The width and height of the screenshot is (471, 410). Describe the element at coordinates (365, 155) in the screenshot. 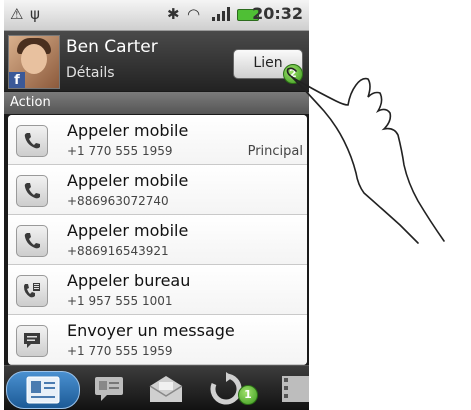

I see `pointing-hand-icon` at that location.